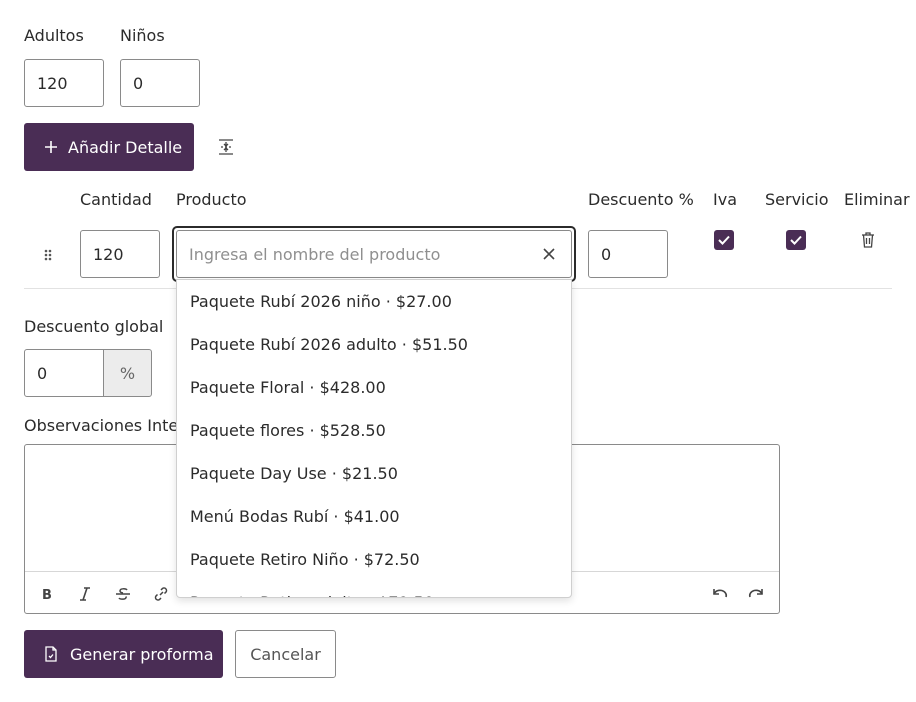 This screenshot has width=916, height=702. I want to click on quantity-input: 120, so click(120, 254).